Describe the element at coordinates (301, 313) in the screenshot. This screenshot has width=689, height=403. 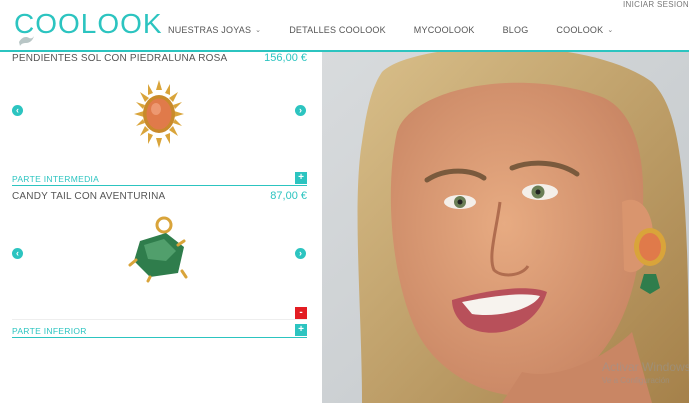
I see `remove-button: -` at that location.